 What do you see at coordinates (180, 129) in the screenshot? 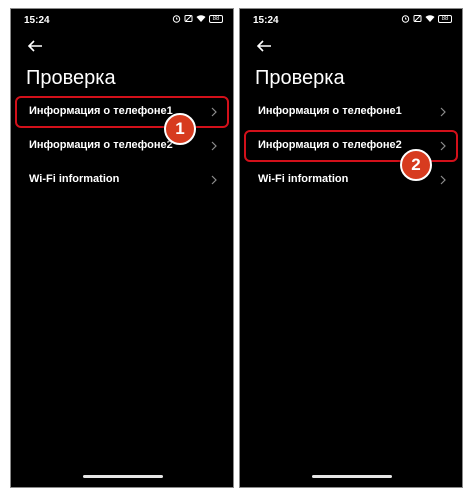
I see `step-1-badge: 1` at bounding box center [180, 129].